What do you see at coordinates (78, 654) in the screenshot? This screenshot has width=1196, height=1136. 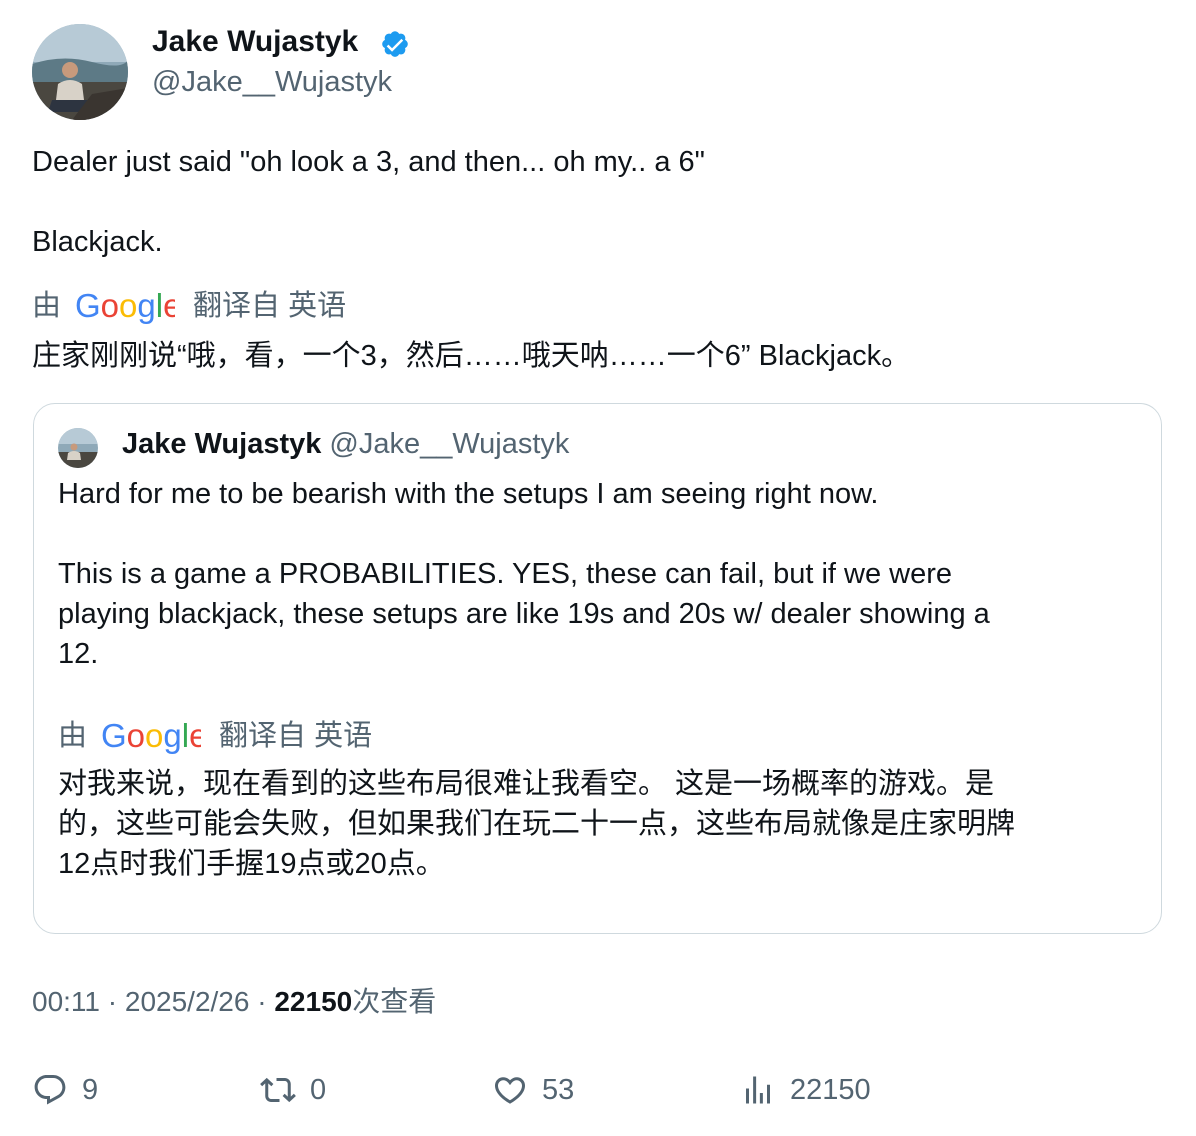 I see `quoted-text-line: 12.` at bounding box center [78, 654].